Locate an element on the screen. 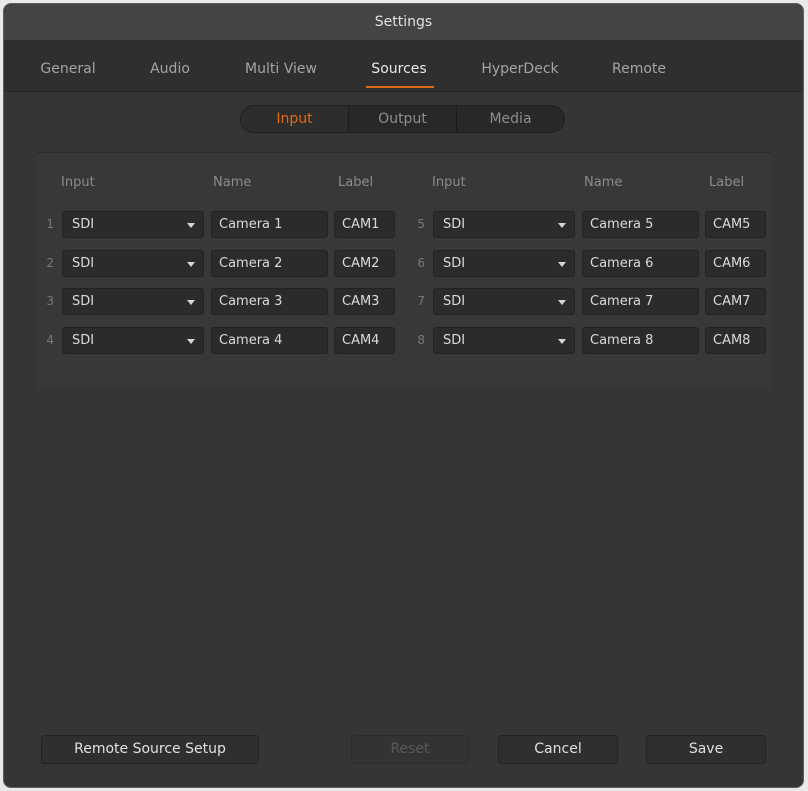 This screenshot has width=808, height=791. input-number: 1 is located at coordinates (50, 224).